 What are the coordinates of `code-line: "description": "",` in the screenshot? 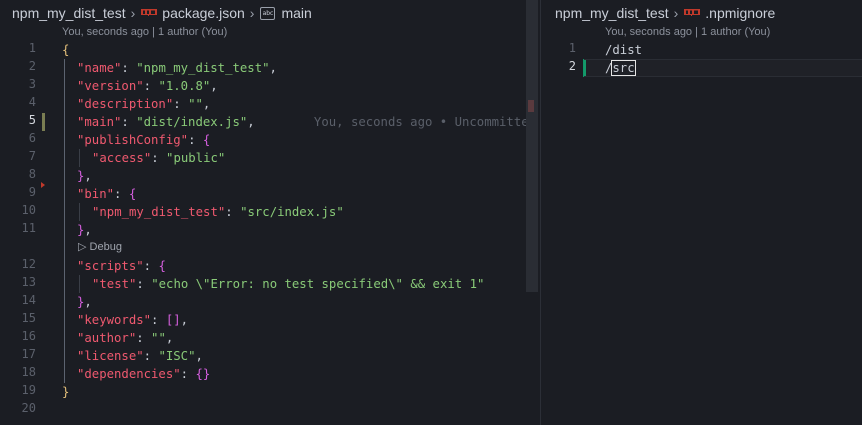 It's located at (143, 104).